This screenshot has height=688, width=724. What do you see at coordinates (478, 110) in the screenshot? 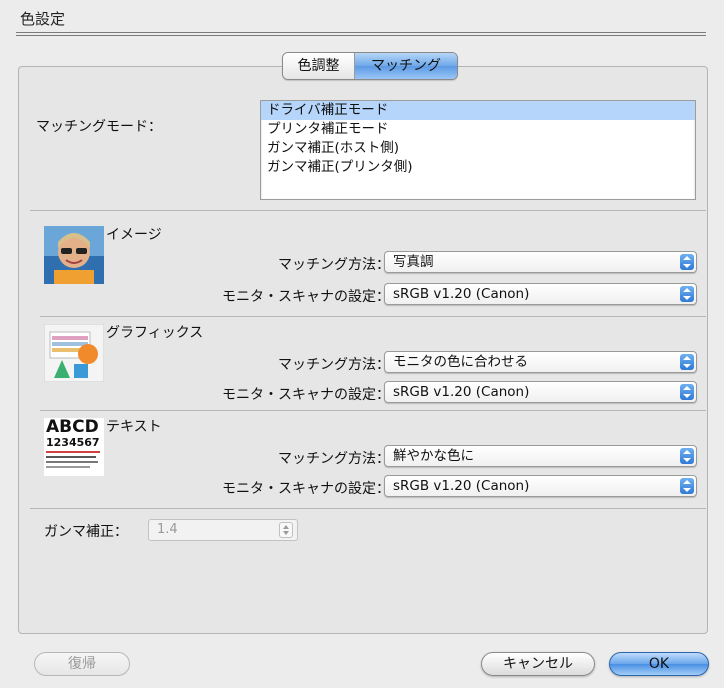
I see `list-item: ドライバ補正モード` at bounding box center [478, 110].